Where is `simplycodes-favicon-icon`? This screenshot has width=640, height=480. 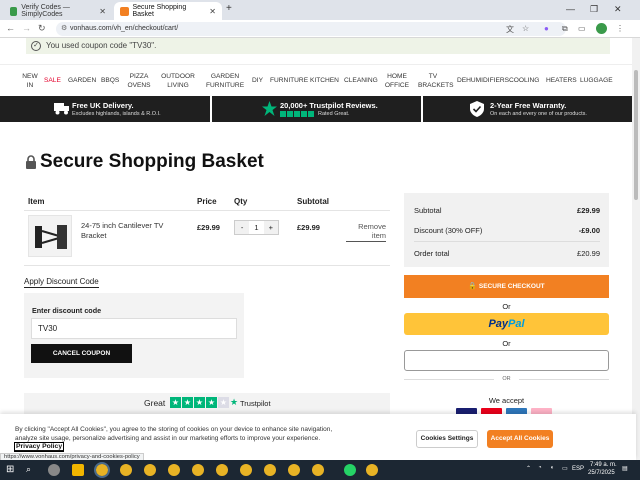
simplycodes-favicon-icon is located at coordinates (14, 11).